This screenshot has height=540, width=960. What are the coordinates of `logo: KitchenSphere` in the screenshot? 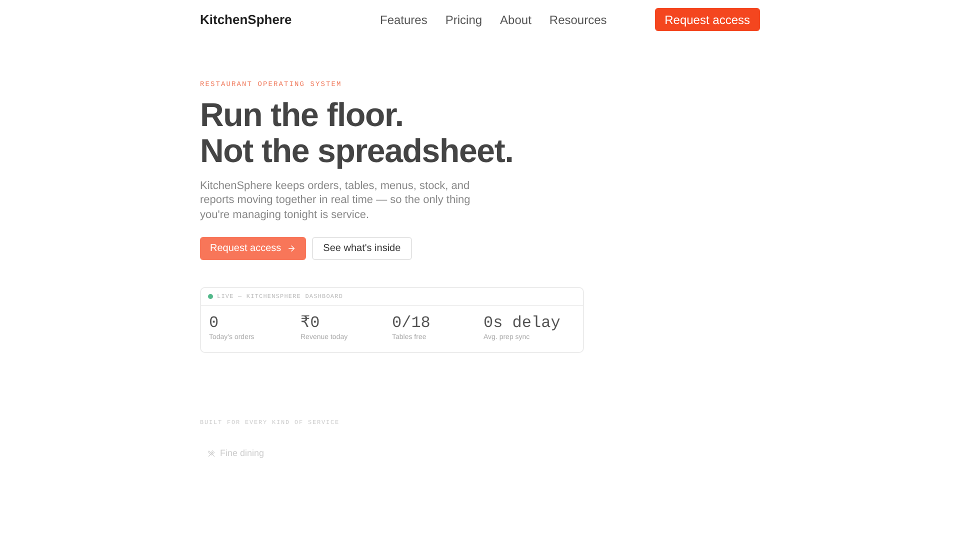 It's located at (290, 20).